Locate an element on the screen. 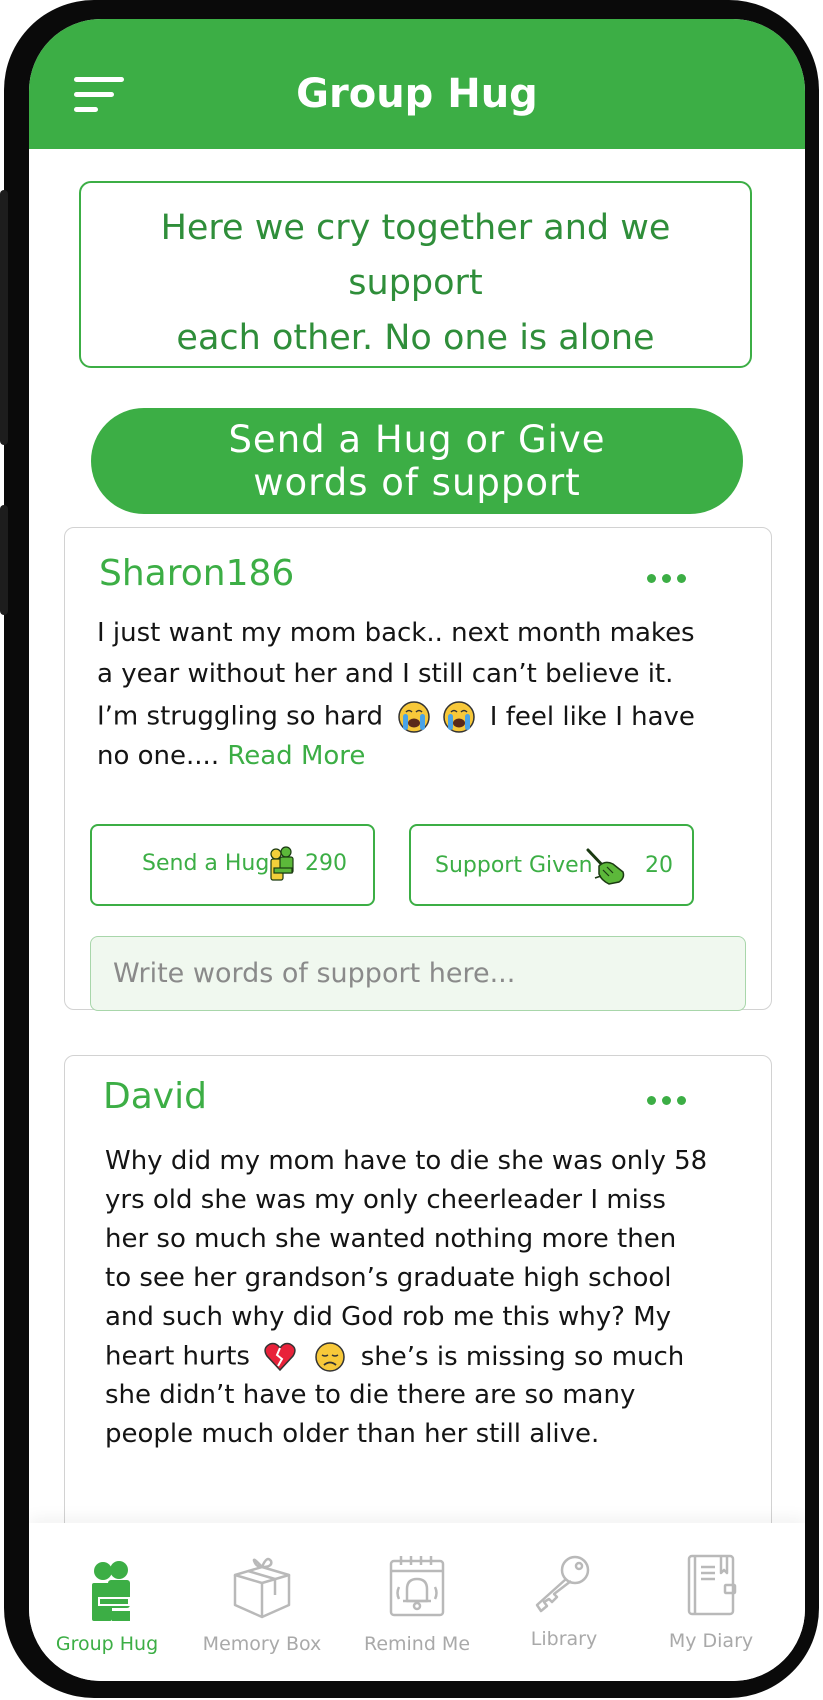  post-line-text: she’s is missing so much is located at coordinates (522, 1356).